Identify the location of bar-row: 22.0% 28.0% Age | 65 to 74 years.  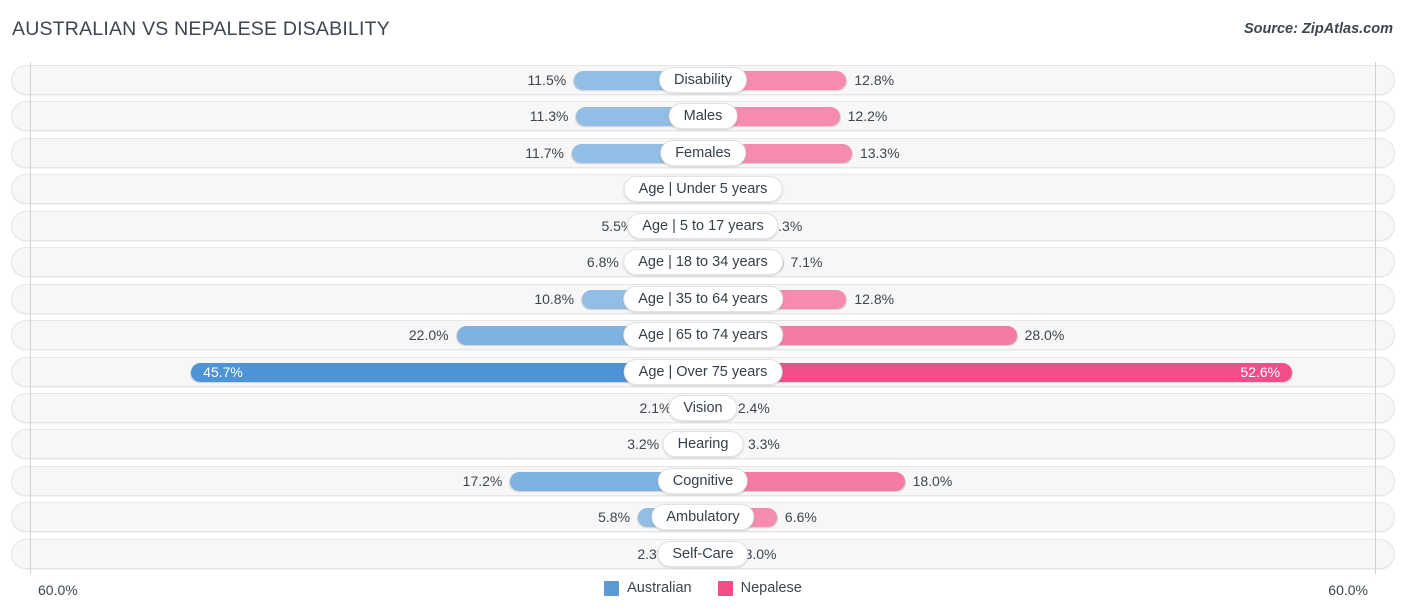
(703, 335).